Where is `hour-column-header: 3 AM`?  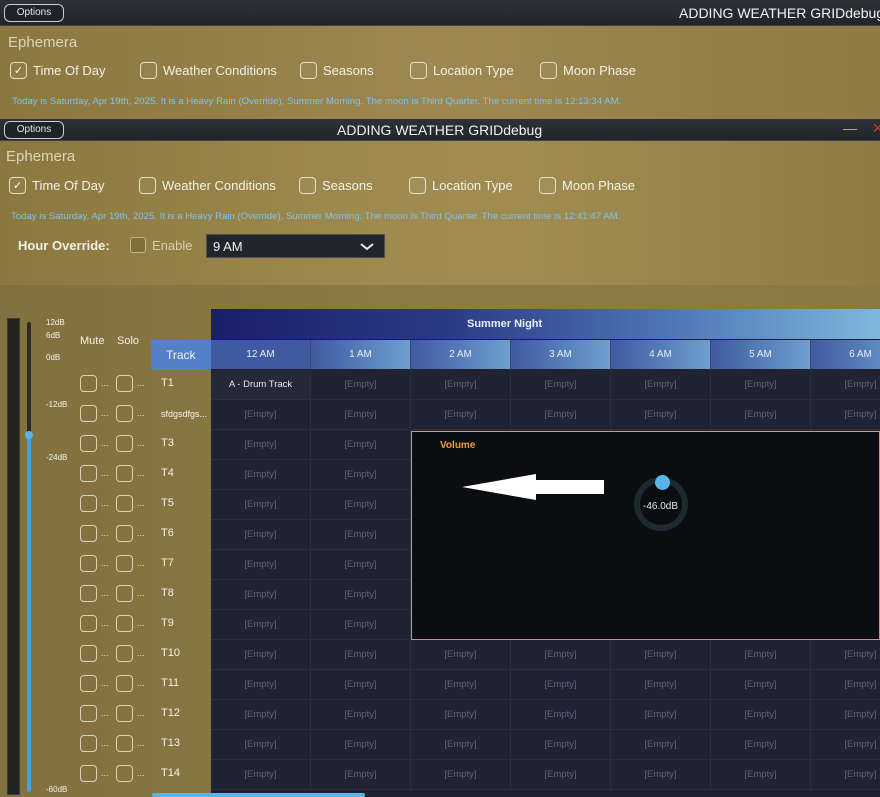
hour-column-header: 3 AM is located at coordinates (561, 354).